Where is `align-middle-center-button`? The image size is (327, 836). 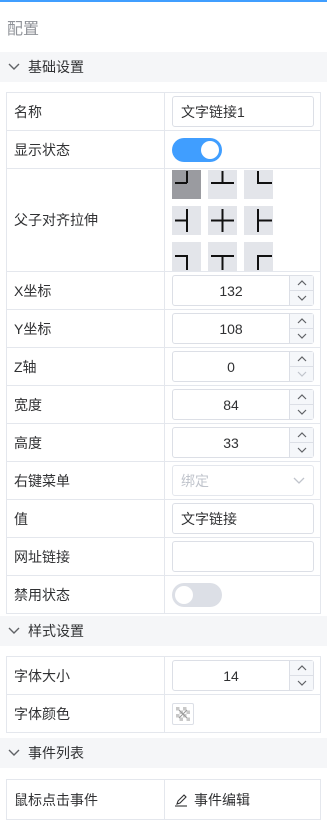
align-middle-center-button is located at coordinates (222, 220).